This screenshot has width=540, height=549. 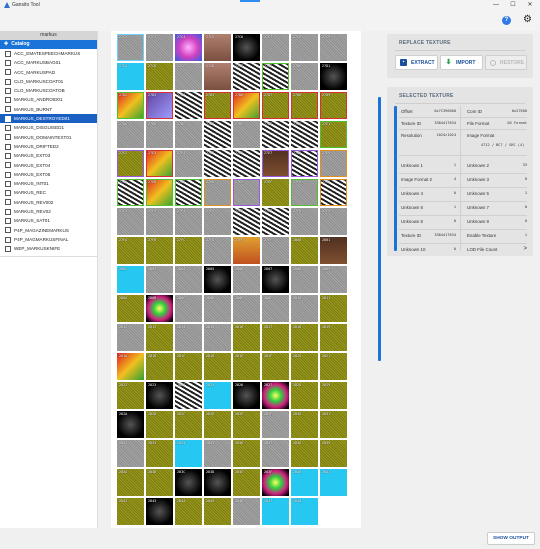 I want to click on texture-thumbnail: 27FD, so click(x=217, y=250).